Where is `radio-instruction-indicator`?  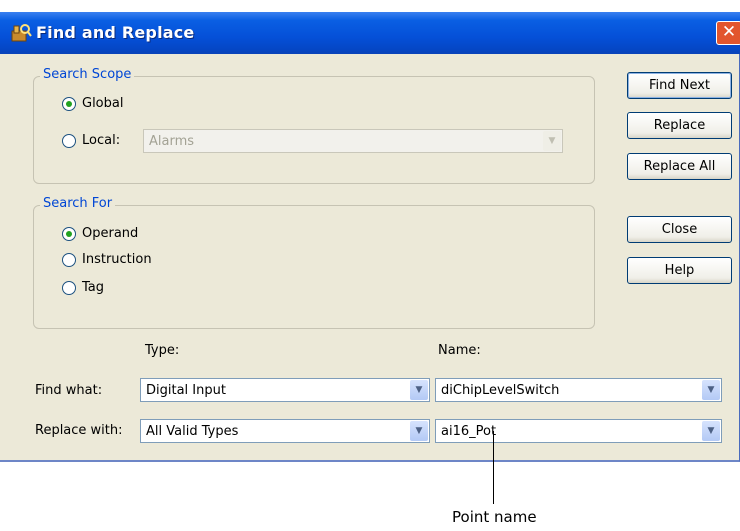 radio-instruction-indicator is located at coordinates (69, 259).